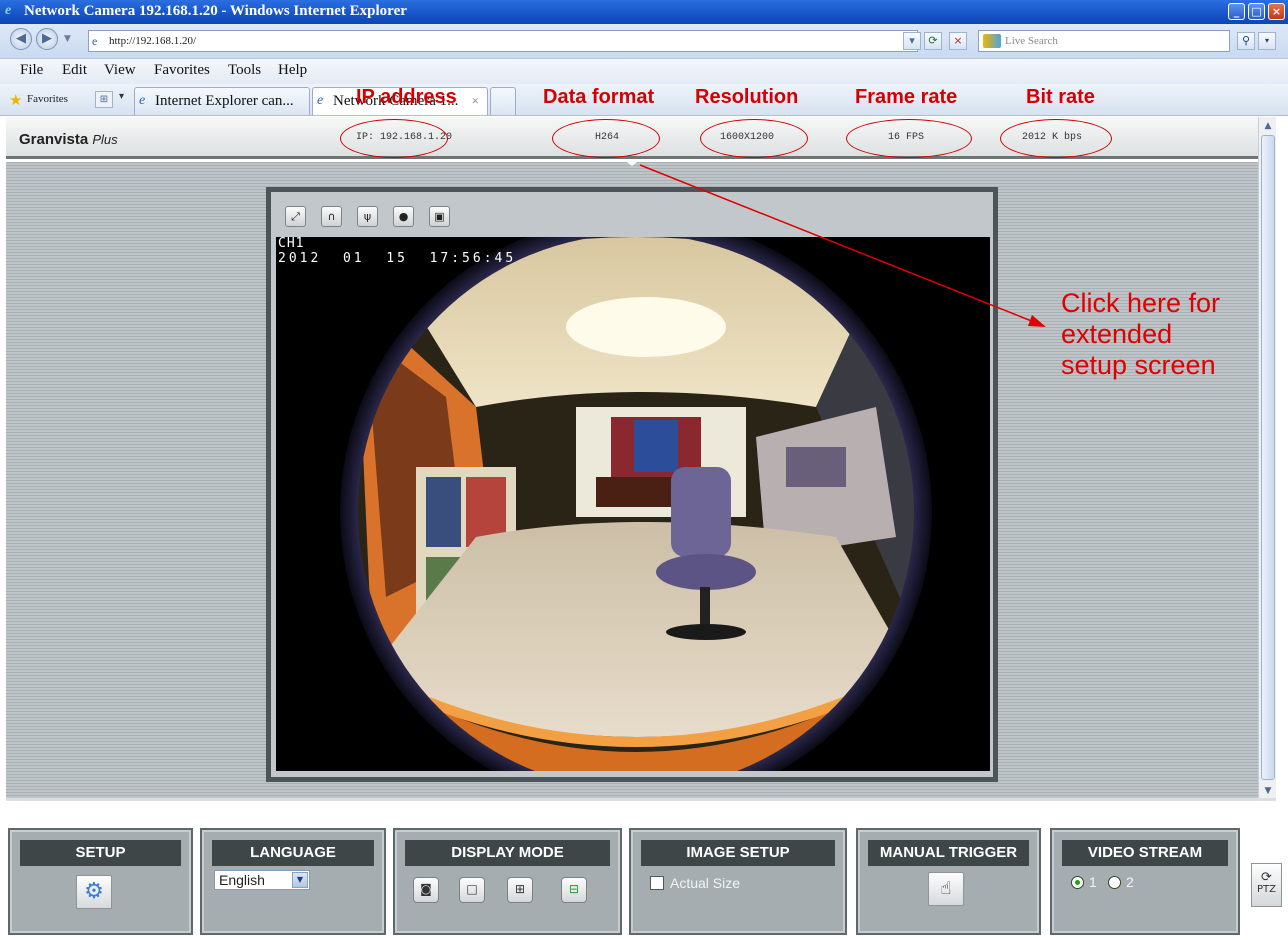 The width and height of the screenshot is (1288, 940). I want to click on annotation-ip-address: IP address, so click(406, 97).